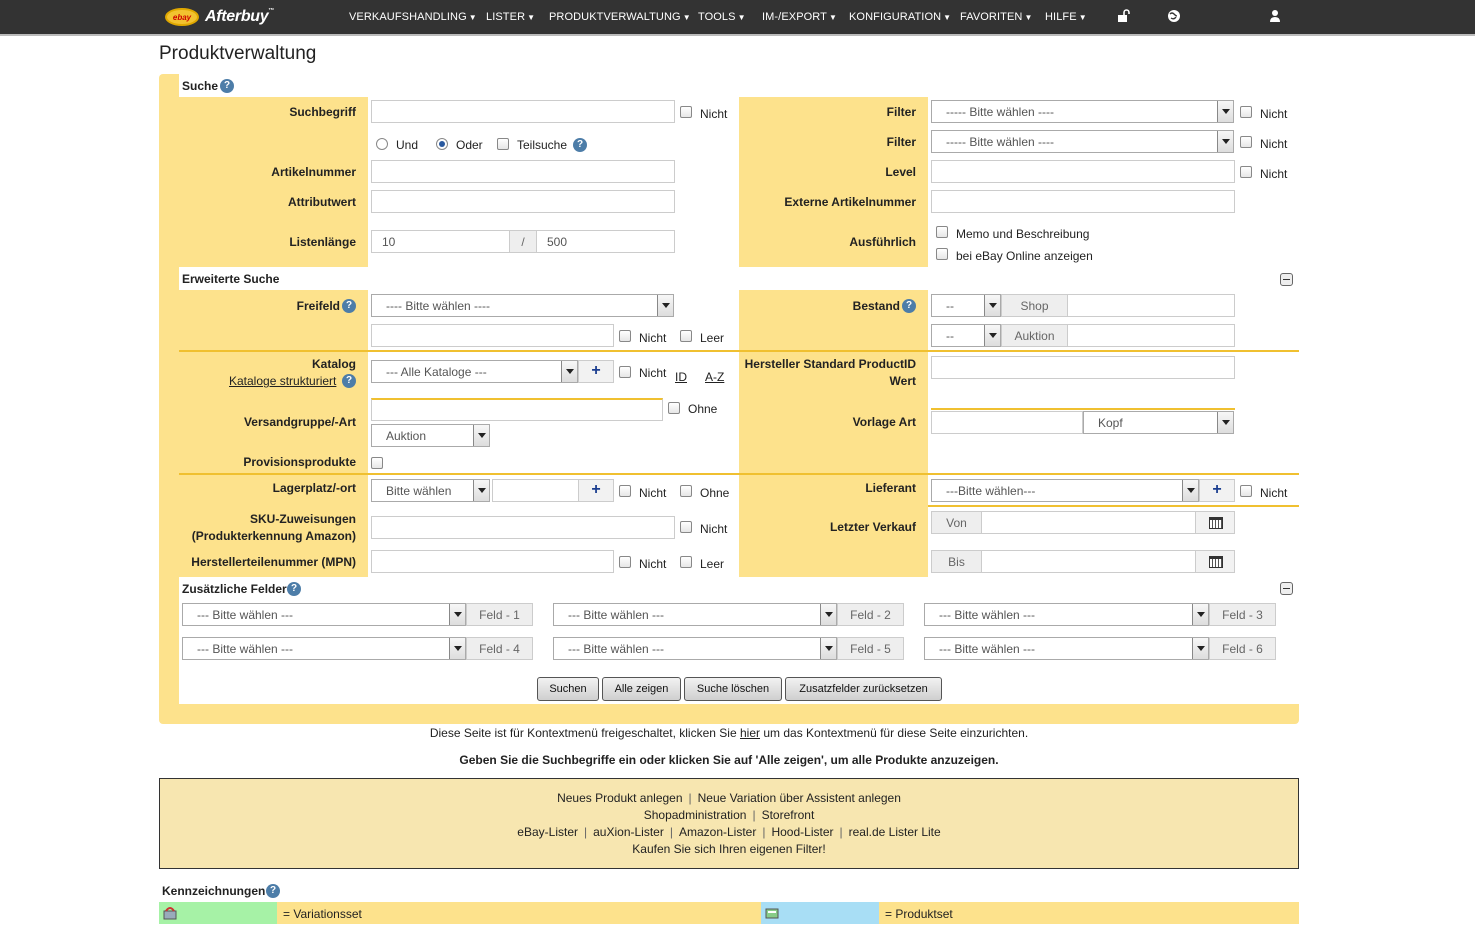  Describe the element at coordinates (870, 648) in the screenshot. I see `feld-5-input: Feld - 5` at that location.